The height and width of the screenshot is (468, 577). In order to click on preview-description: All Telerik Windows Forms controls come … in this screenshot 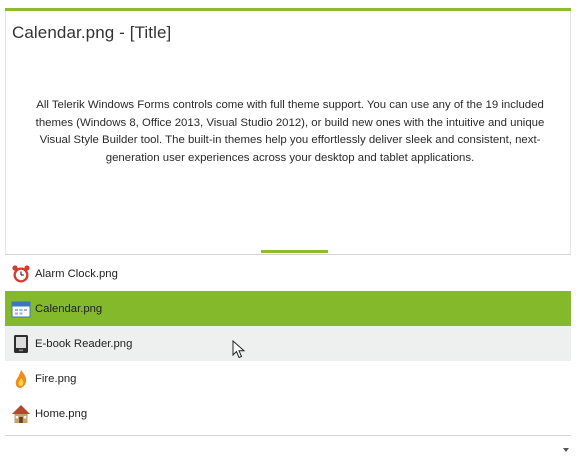, I will do `click(290, 131)`.